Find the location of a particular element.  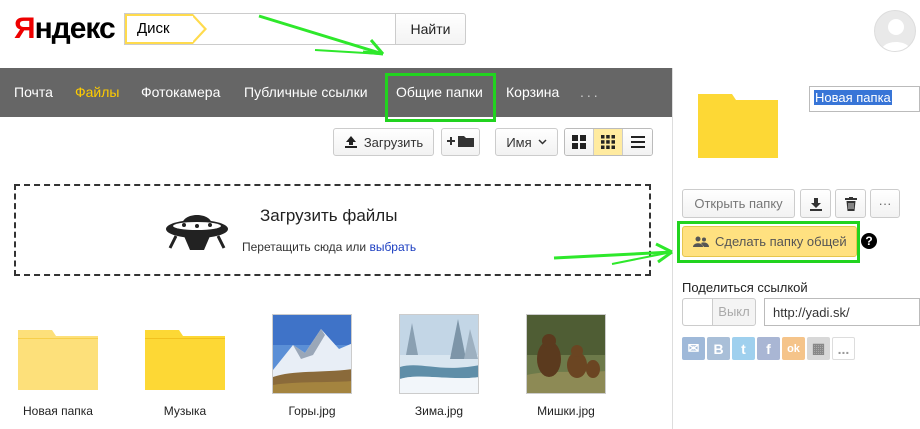

download-icon is located at coordinates (815, 204).